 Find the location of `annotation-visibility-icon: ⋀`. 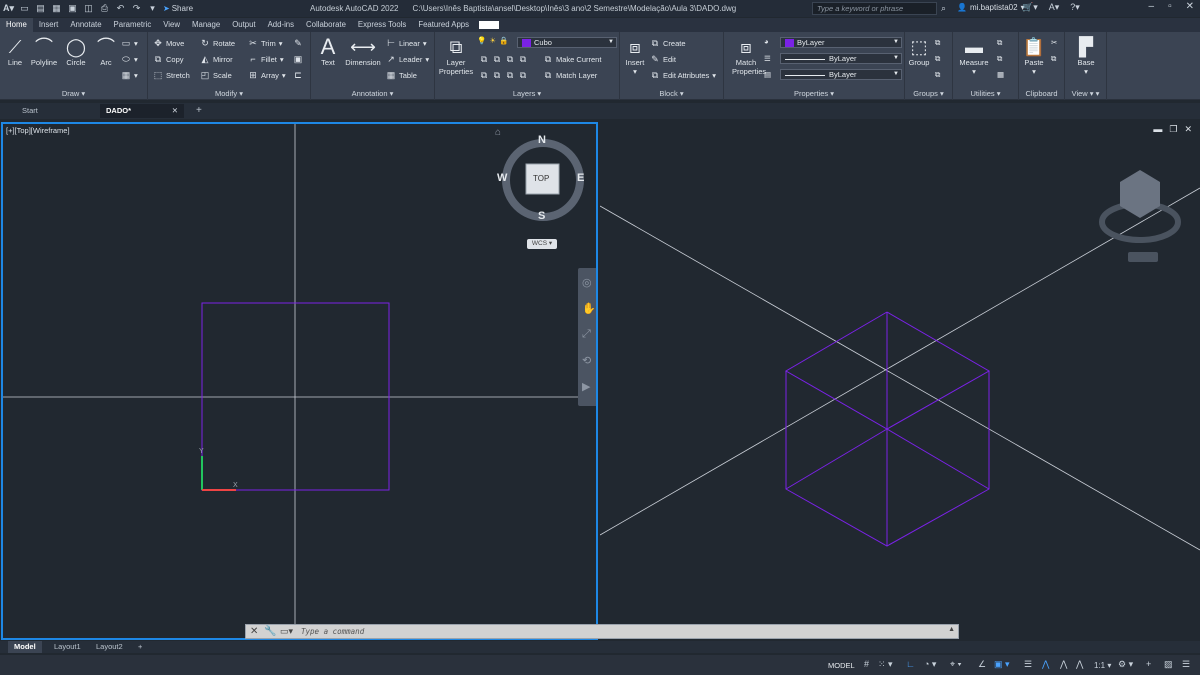

annotation-visibility-icon: ⋀ is located at coordinates (1045, 664).